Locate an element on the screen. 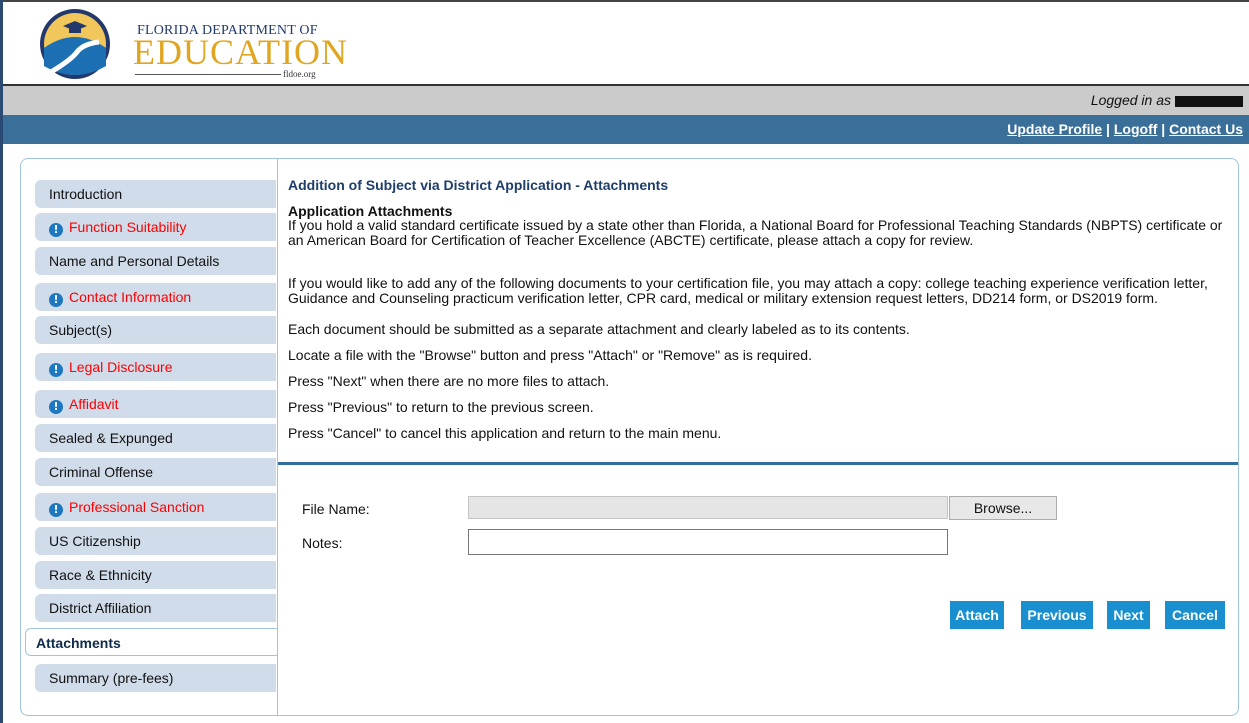 The width and height of the screenshot is (1249, 723). logged-in-status: Logged in as is located at coordinates (1167, 100).